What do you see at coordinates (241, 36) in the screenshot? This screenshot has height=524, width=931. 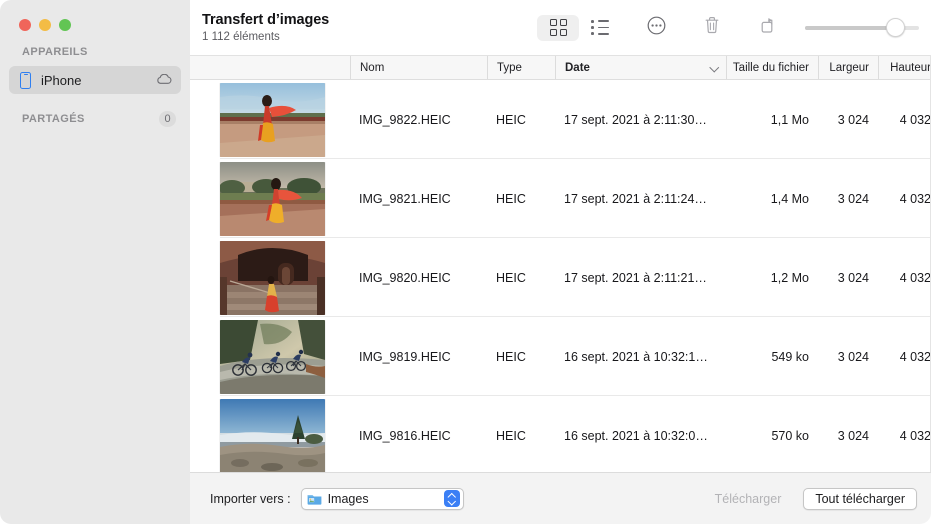 I see `item-count-label: 1 112 éléments` at bounding box center [241, 36].